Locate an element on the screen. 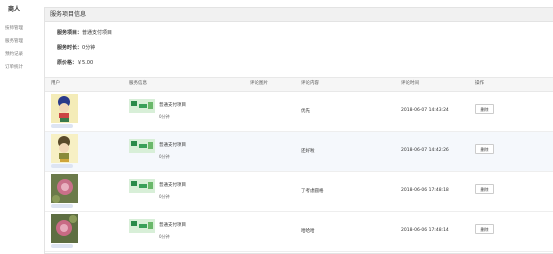 The height and width of the screenshot is (254, 553). header-service-info: 服务信息 is located at coordinates (138, 83).